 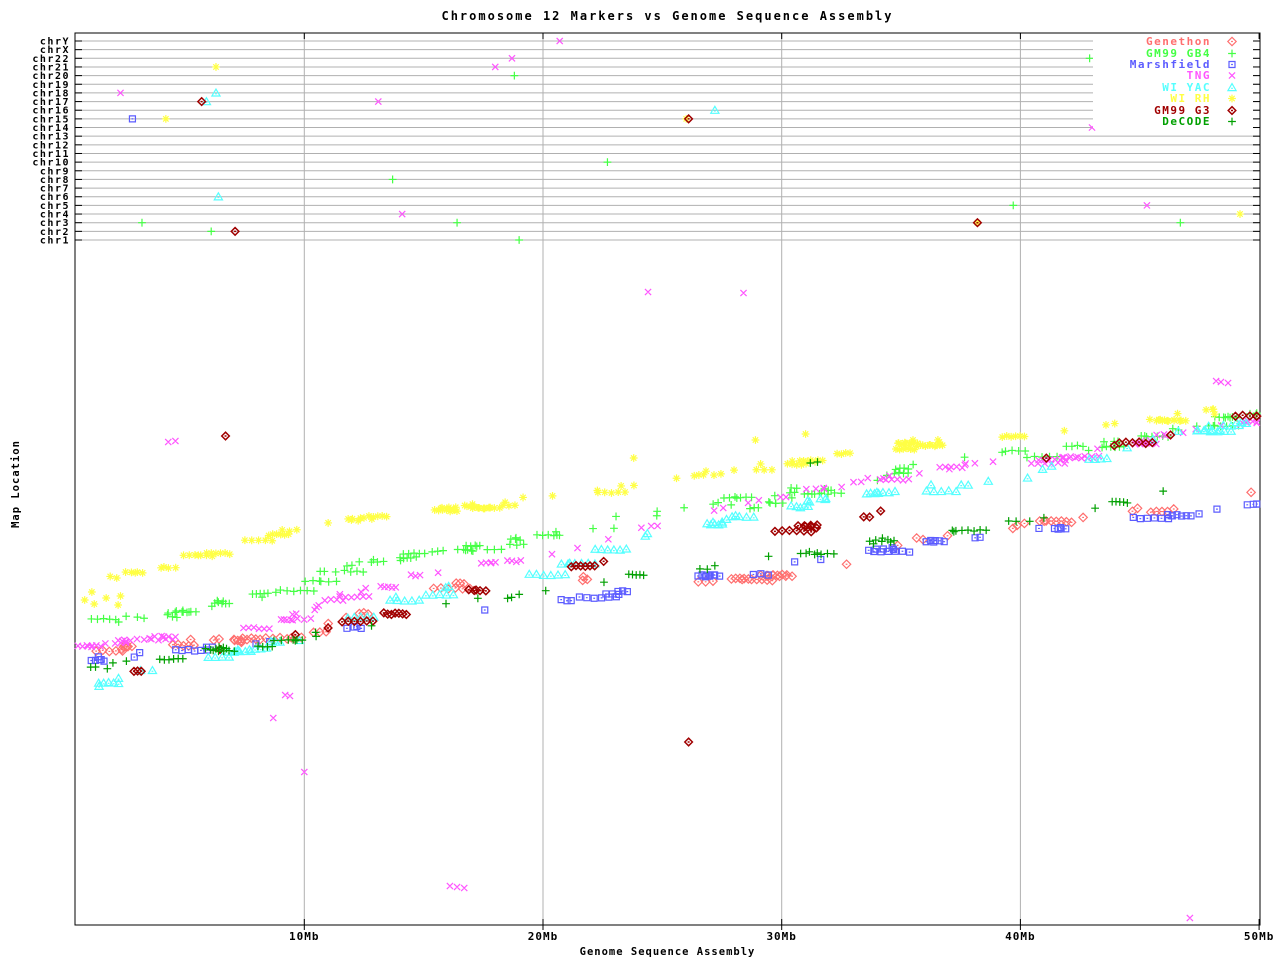 What do you see at coordinates (1232, 87) in the screenshot?
I see `triangle-dot-icon` at bounding box center [1232, 87].